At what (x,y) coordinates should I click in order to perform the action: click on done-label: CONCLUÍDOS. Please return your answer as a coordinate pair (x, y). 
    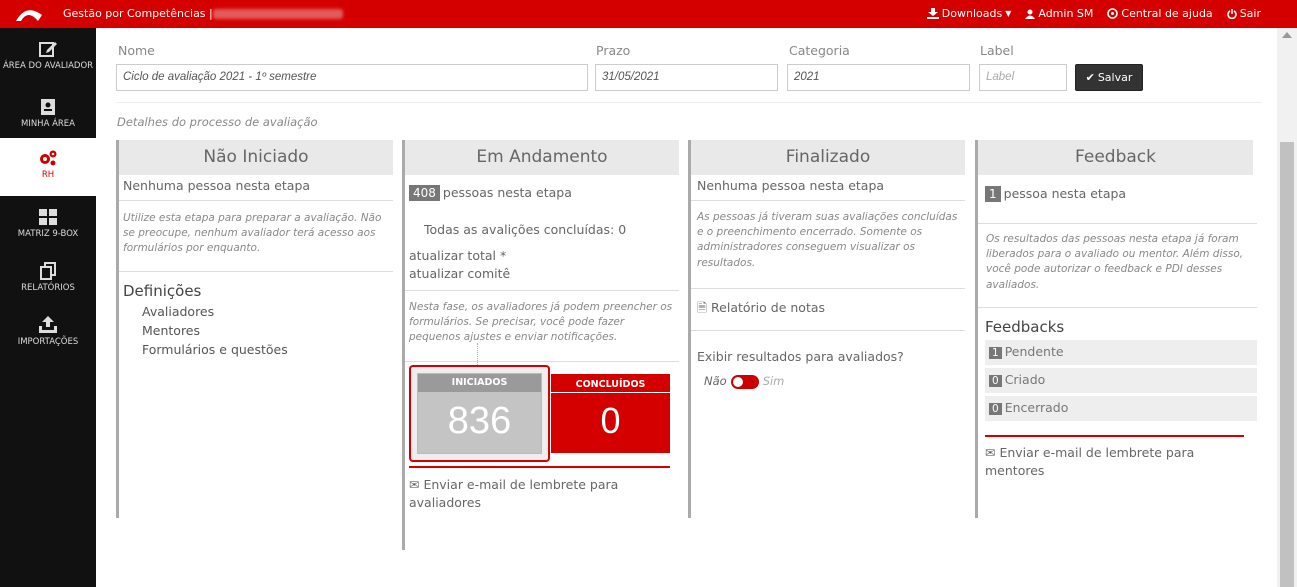
    Looking at the image, I should click on (610, 383).